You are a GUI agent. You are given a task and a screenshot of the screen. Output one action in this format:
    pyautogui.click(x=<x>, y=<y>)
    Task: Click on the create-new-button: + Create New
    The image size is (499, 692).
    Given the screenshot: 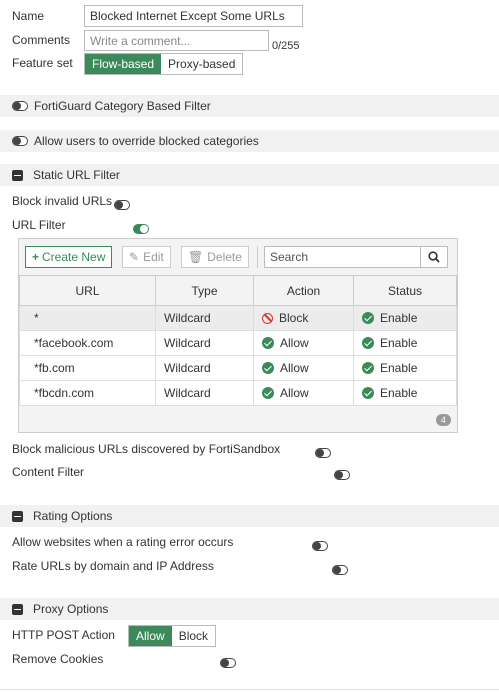 What is the action you would take?
    pyautogui.click(x=69, y=257)
    